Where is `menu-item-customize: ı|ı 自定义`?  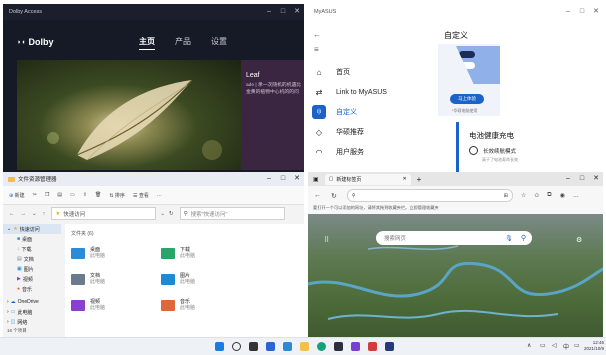 menu-item-customize: ı|ı 自定义 is located at coordinates (363, 112).